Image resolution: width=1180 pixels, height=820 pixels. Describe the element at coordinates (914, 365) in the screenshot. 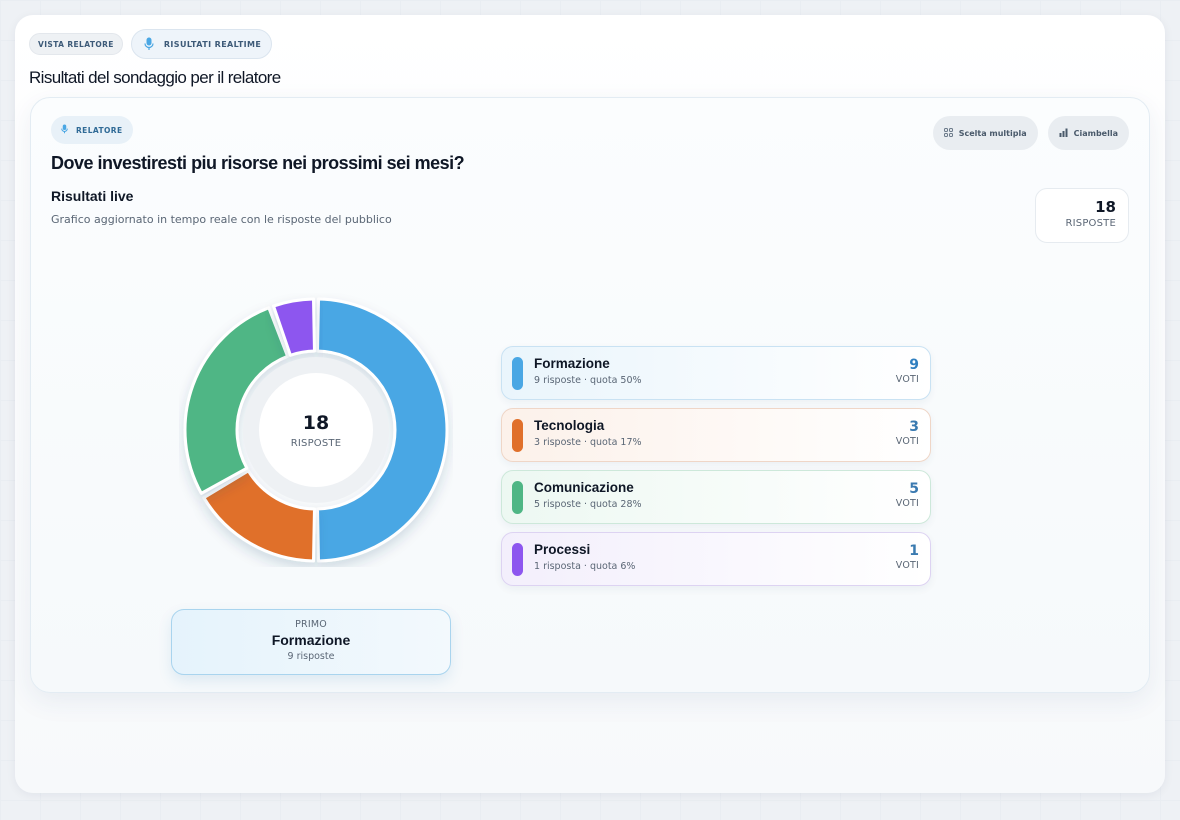

I see `legend-vote-count: 9` at that location.